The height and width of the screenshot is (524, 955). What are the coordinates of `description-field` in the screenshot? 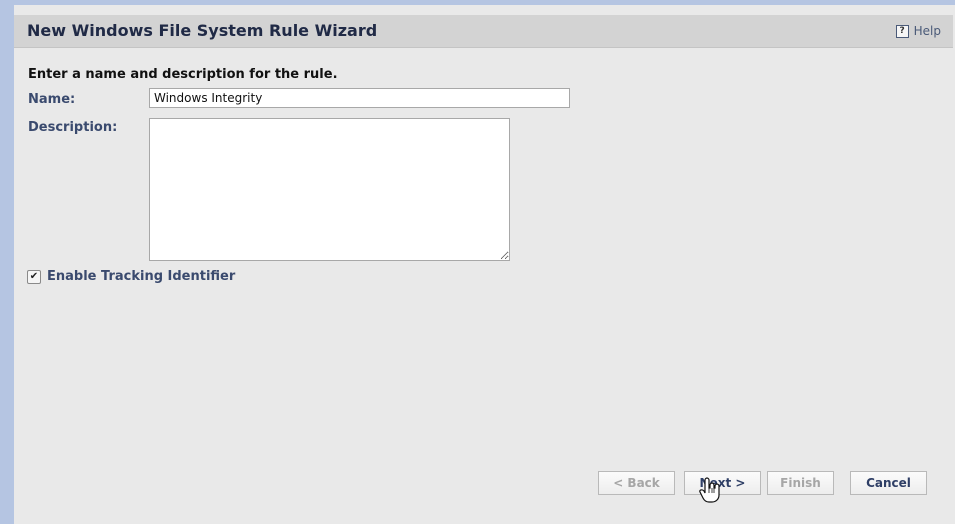 It's located at (329, 189).